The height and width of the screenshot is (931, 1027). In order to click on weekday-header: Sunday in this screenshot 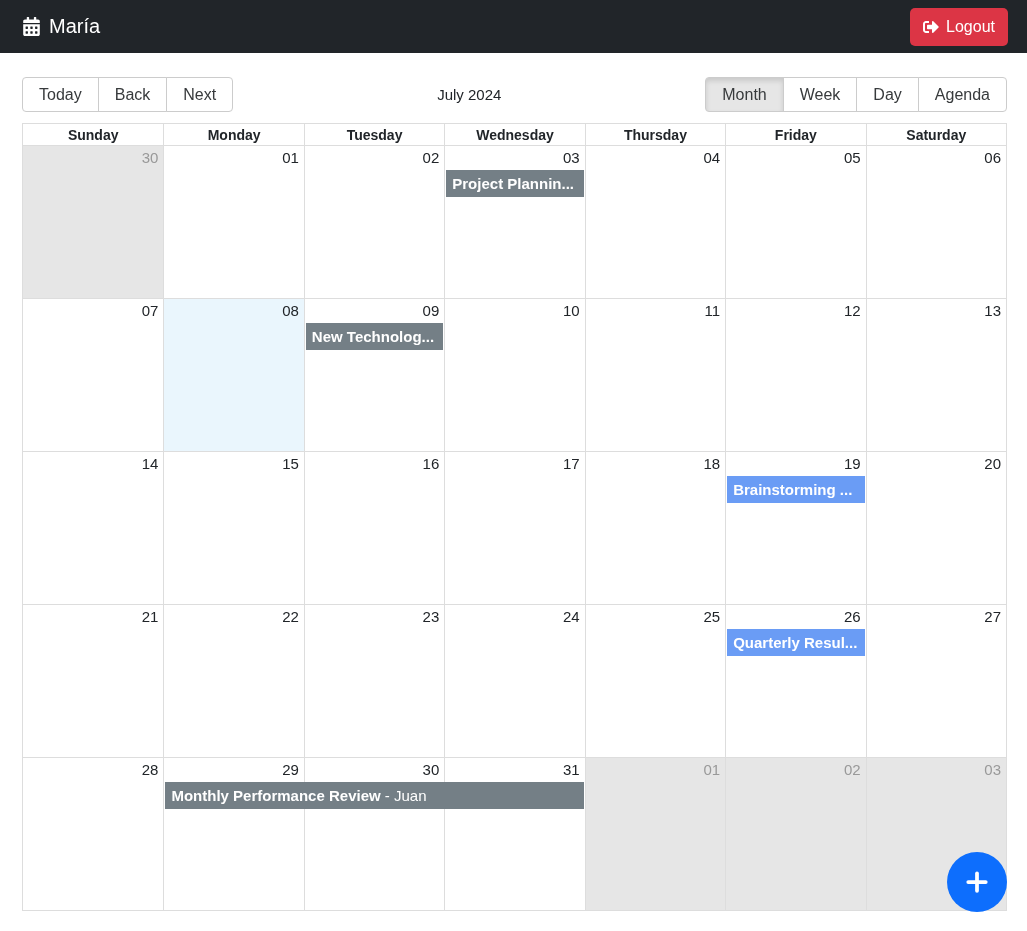, I will do `click(93, 135)`.